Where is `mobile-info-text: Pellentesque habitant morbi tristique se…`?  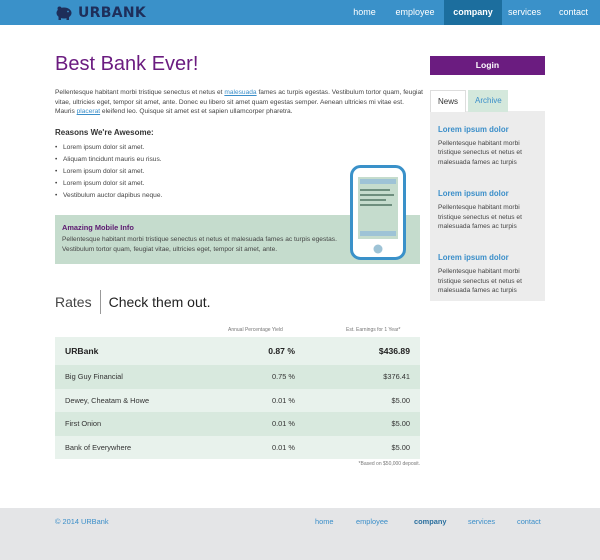
mobile-info-text: Pellentesque habitant morbi tristique se… is located at coordinates (199, 244).